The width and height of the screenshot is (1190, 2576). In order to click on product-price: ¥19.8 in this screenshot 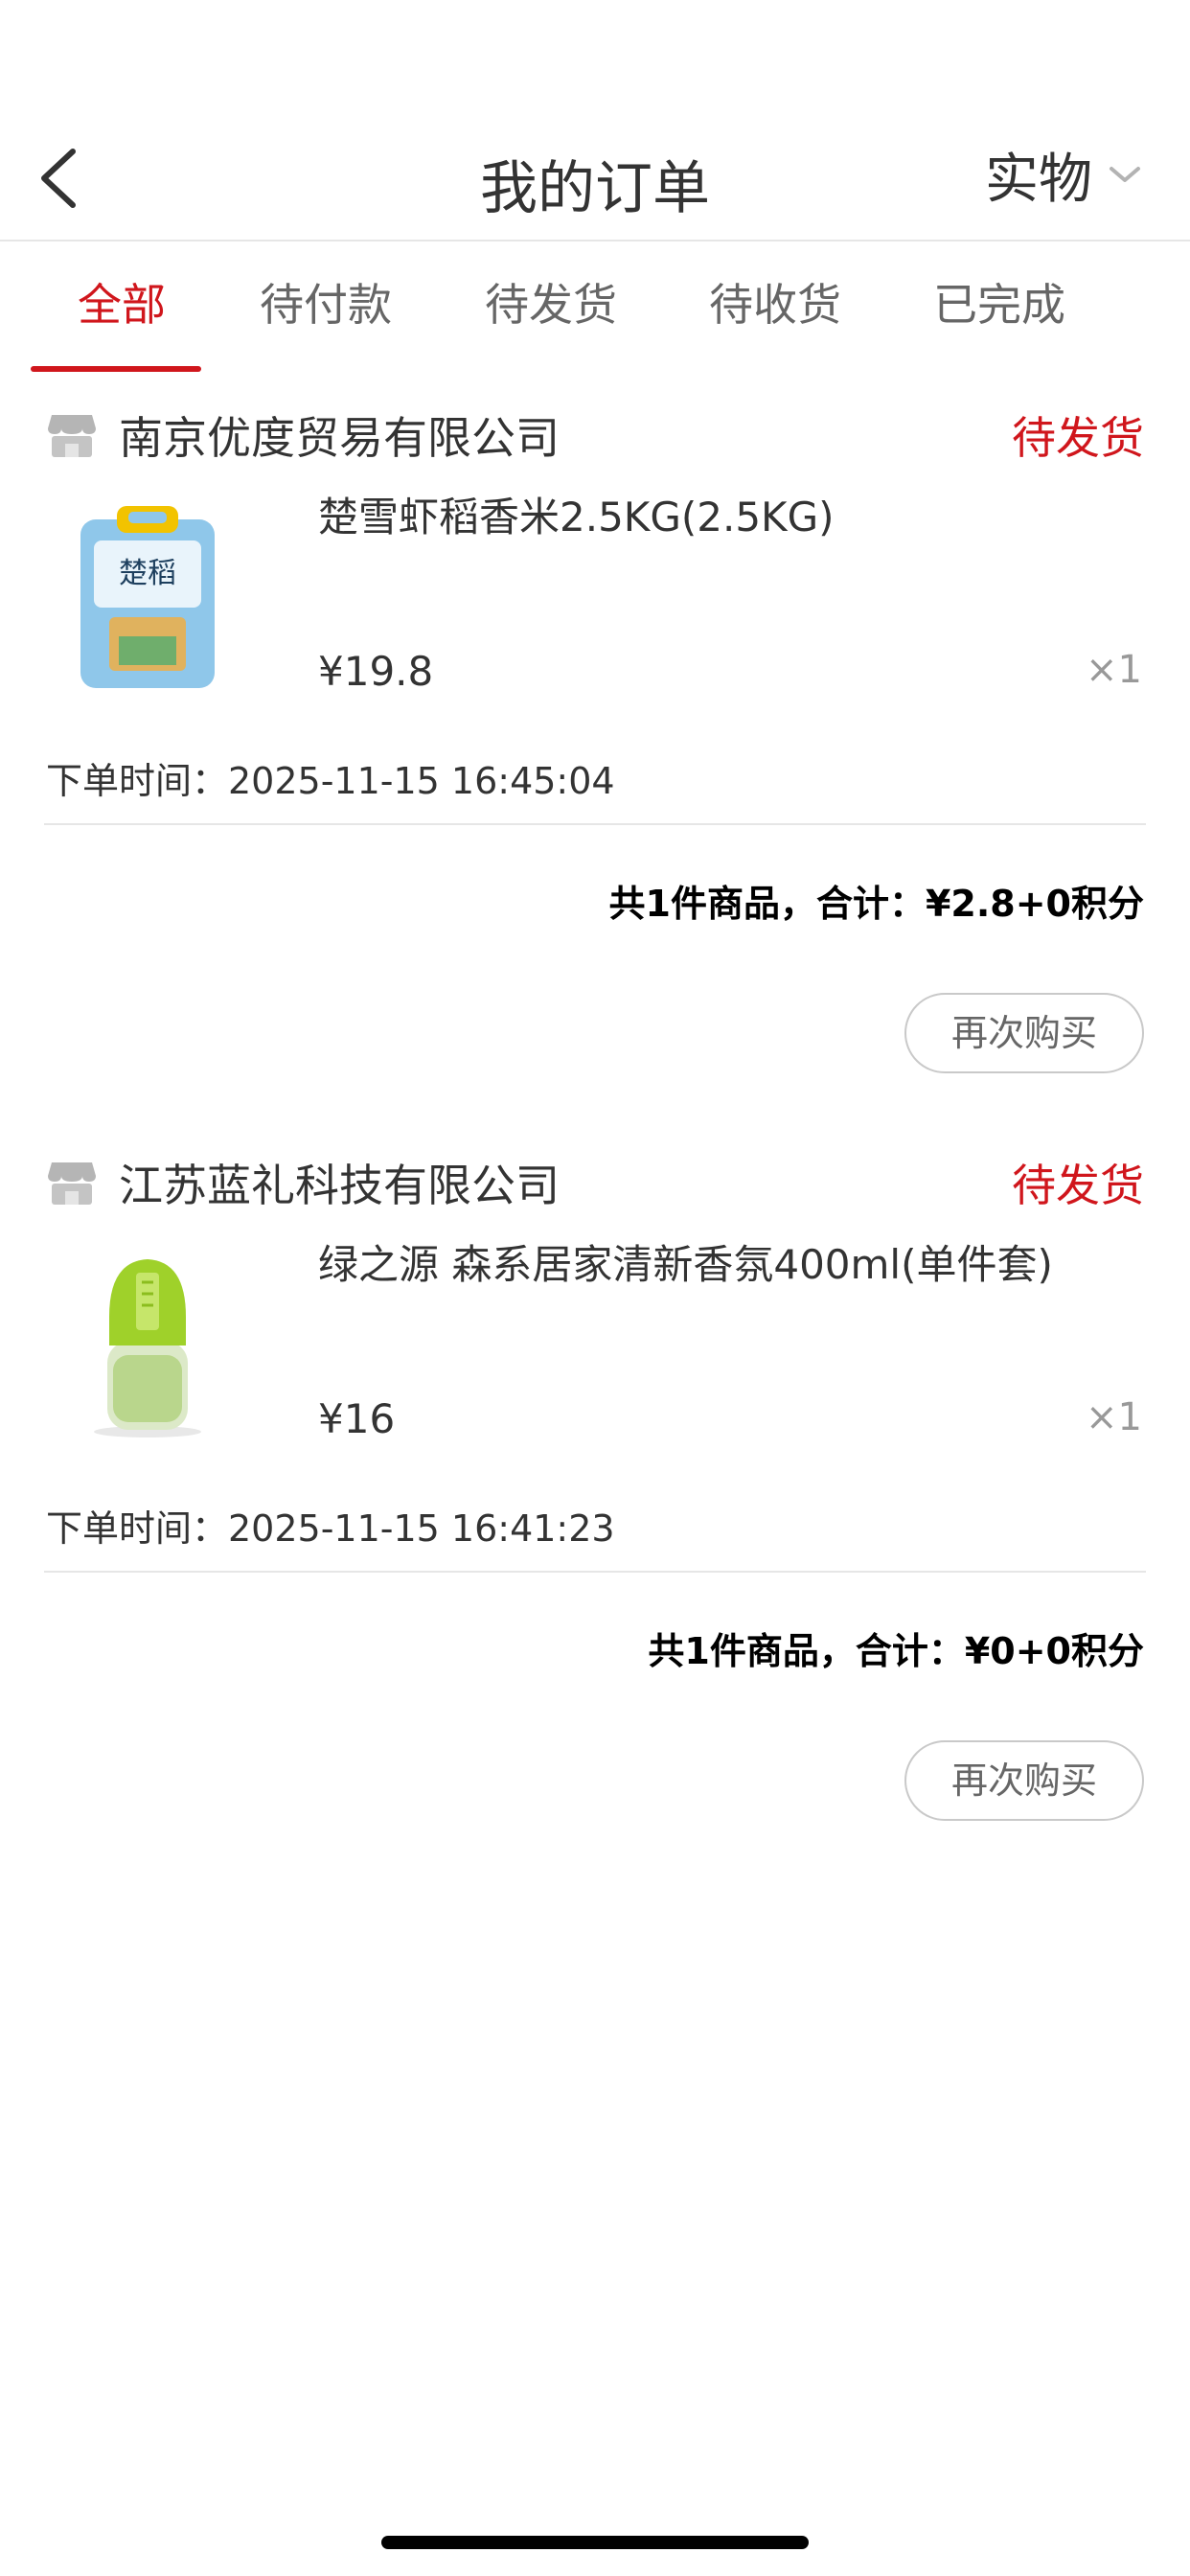, I will do `click(376, 671)`.